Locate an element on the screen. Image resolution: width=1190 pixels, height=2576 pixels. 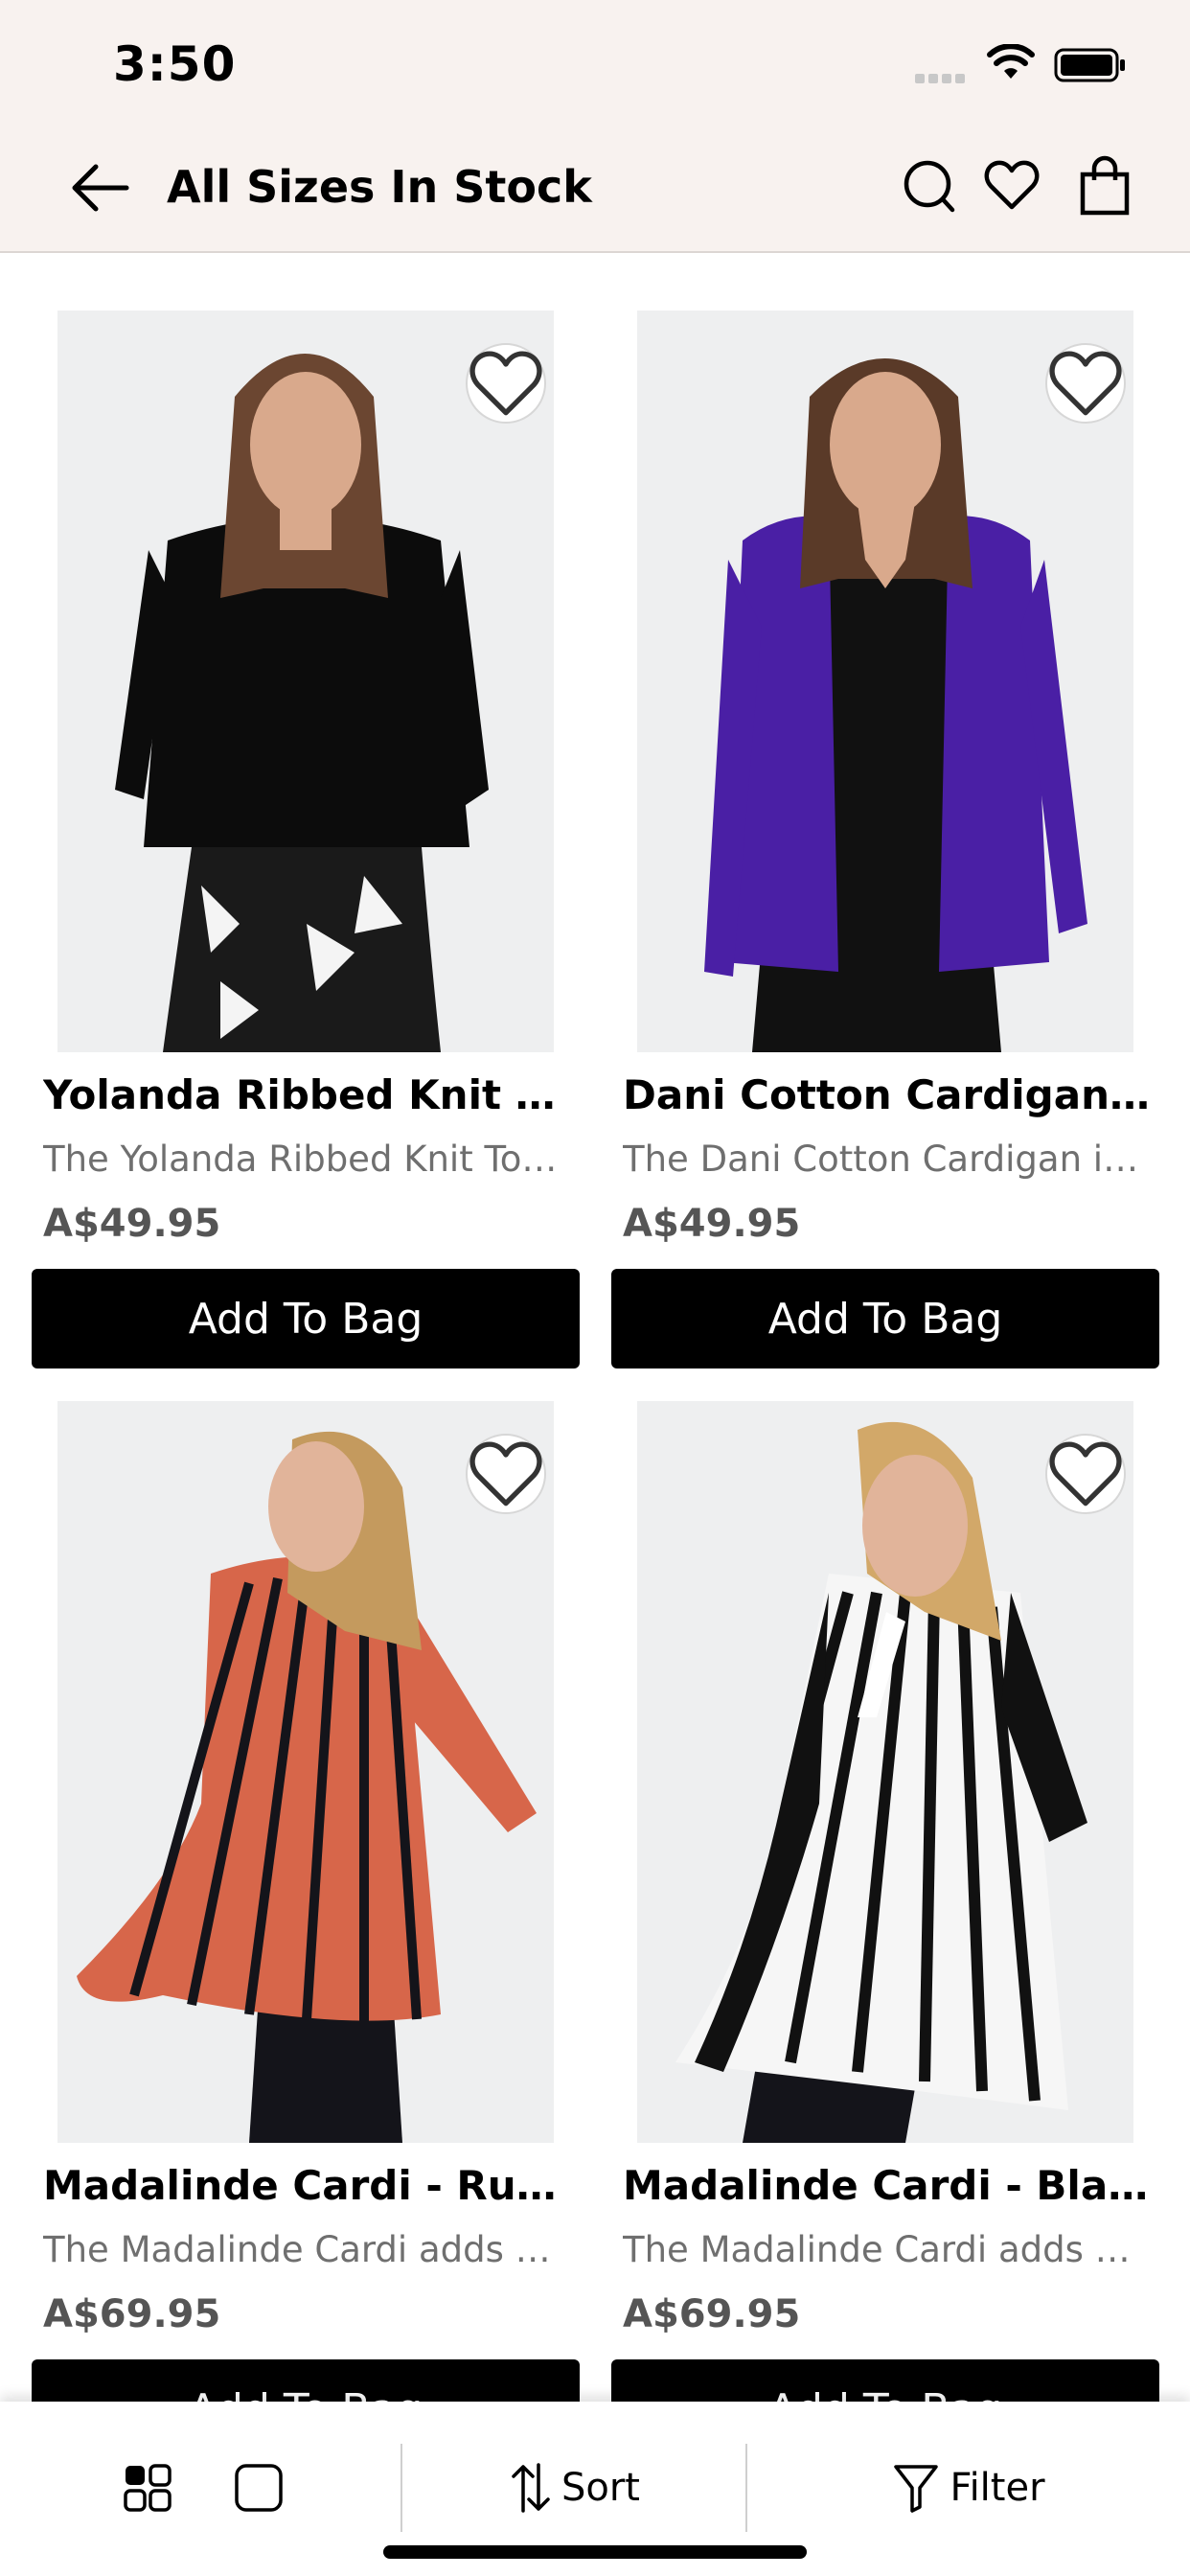
sort-button: Sort is located at coordinates (574, 2488).